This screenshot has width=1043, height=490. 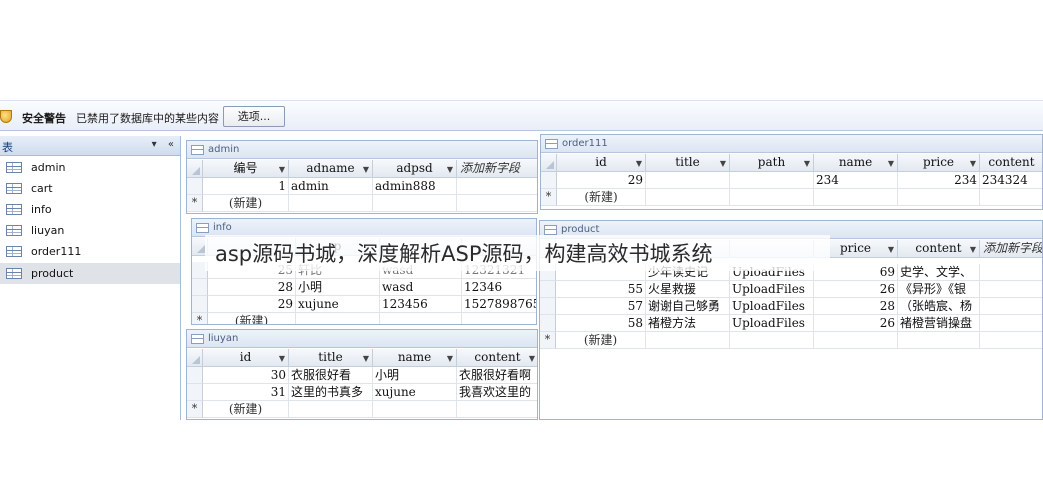 I want to click on navigation-pane-header: 表 ▾ «, so click(x=90, y=146).